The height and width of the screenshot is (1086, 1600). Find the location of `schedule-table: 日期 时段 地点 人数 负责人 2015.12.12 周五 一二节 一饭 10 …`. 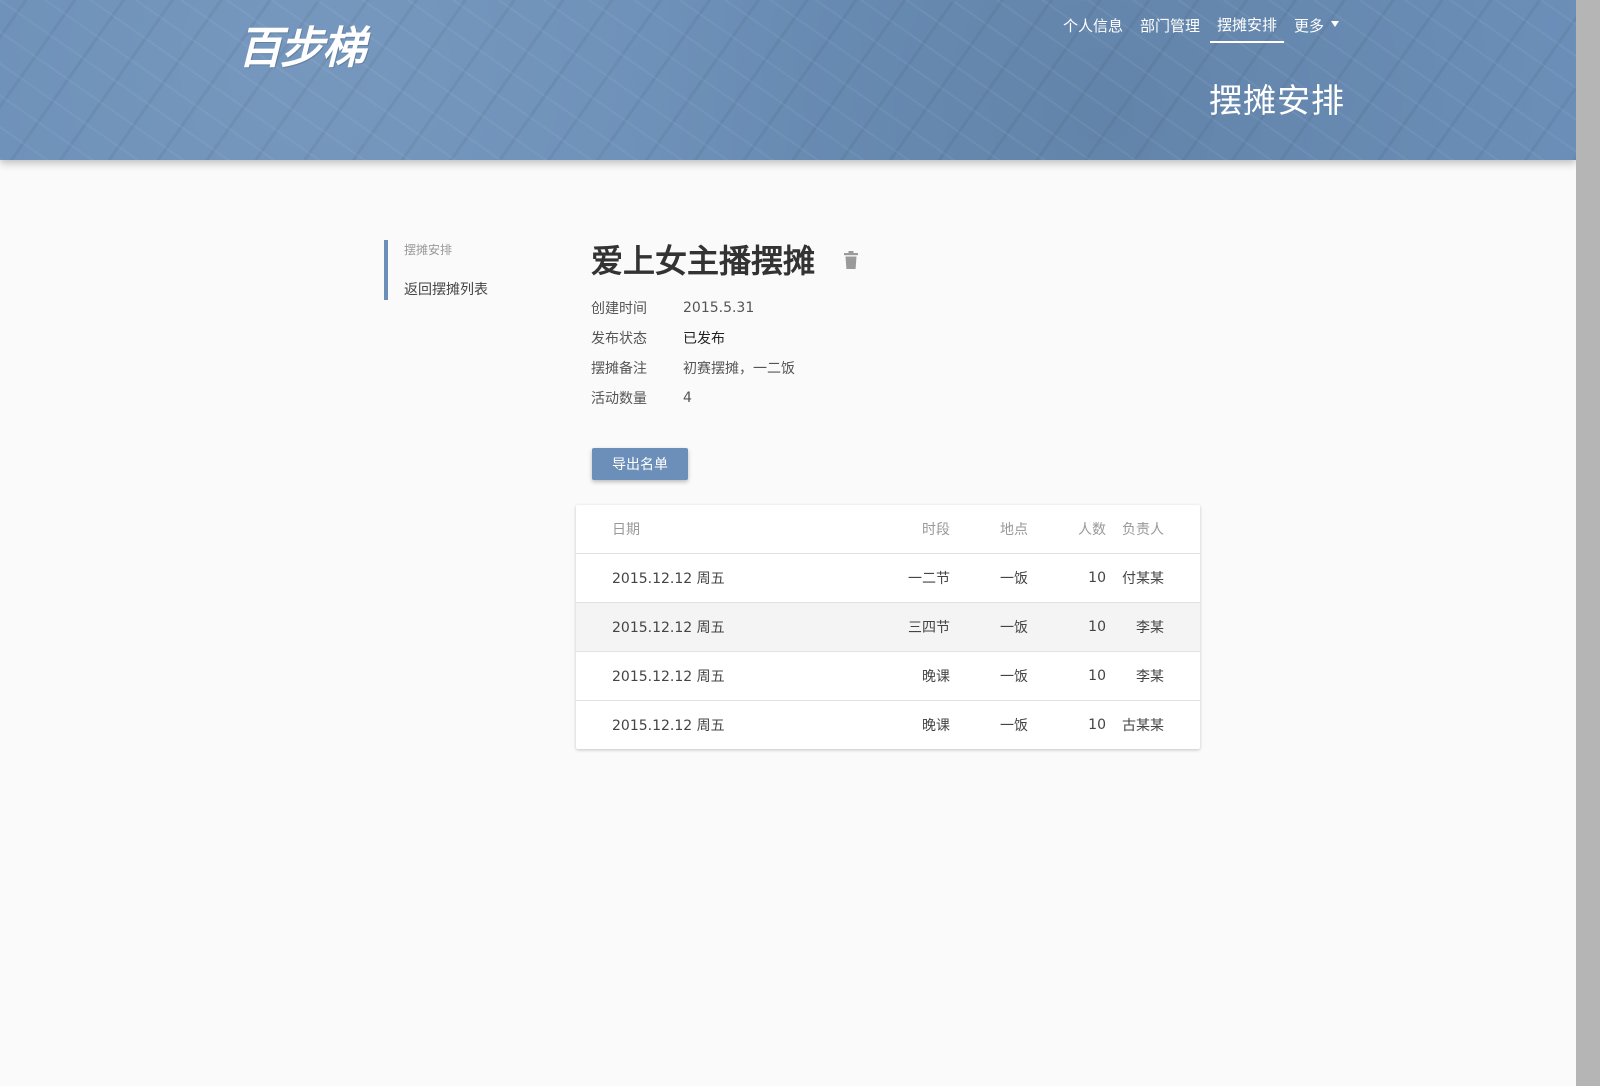

schedule-table: 日期 时段 地点 人数 负责人 2015.12.12 周五 一二节 一饭 10 … is located at coordinates (888, 627).